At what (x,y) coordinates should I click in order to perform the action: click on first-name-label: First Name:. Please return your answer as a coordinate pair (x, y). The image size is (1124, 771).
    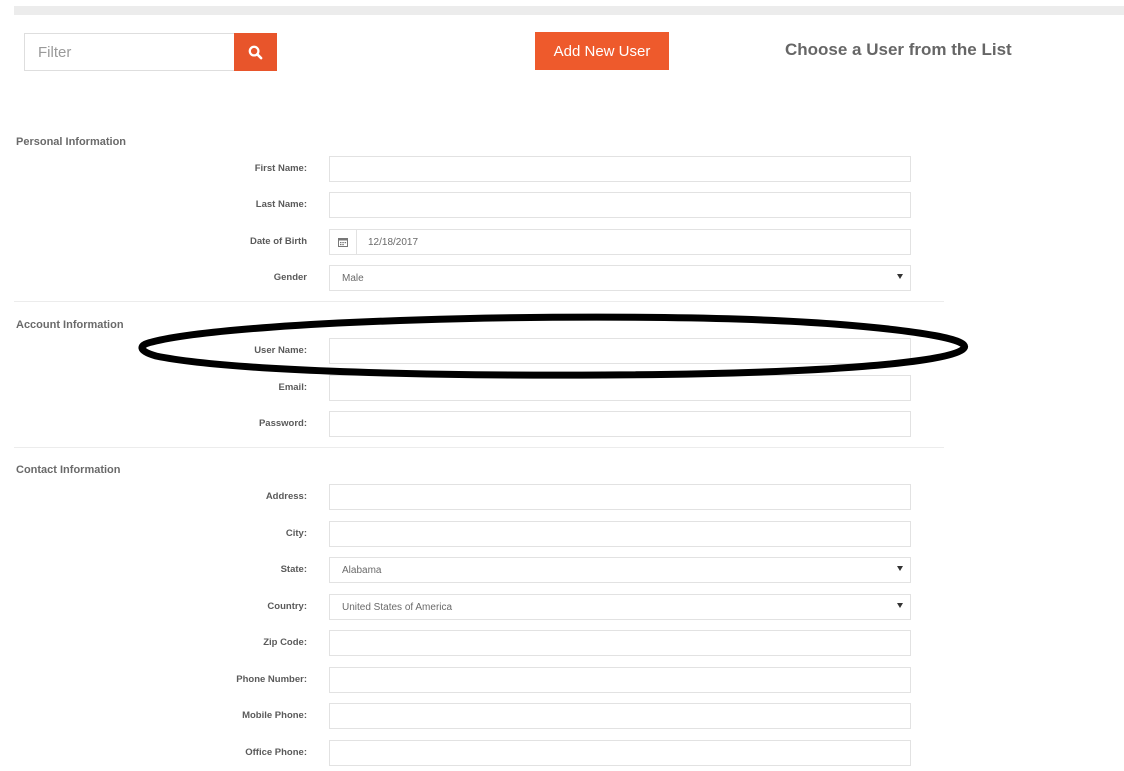
    Looking at the image, I should click on (280, 168).